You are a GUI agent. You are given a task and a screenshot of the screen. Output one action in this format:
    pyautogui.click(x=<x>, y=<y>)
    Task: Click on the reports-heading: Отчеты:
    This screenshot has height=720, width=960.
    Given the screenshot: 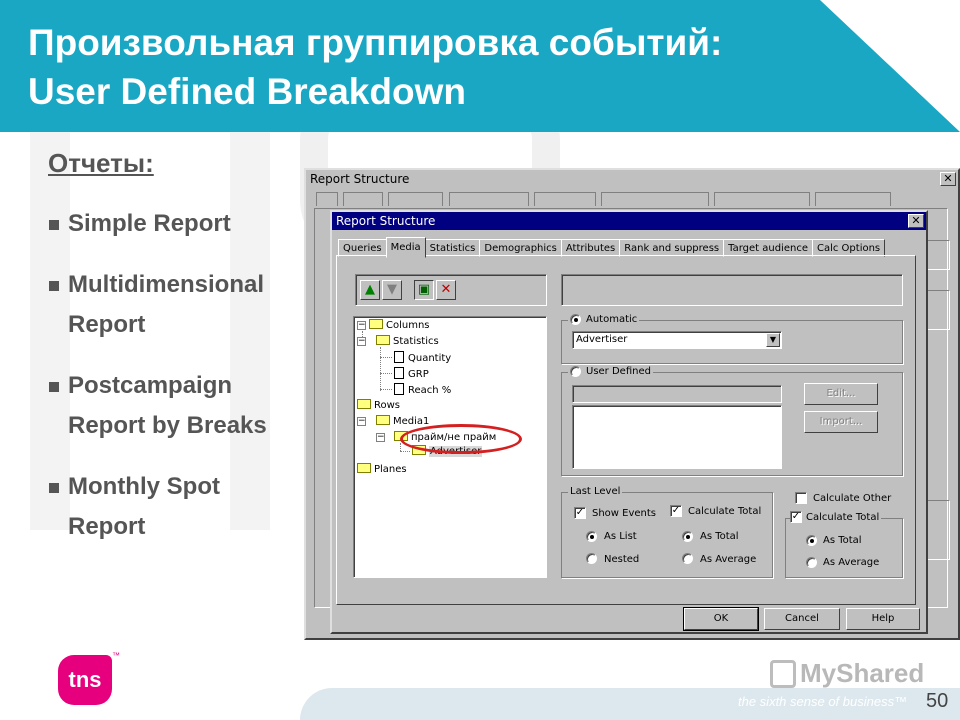 What is the action you would take?
    pyautogui.click(x=101, y=163)
    